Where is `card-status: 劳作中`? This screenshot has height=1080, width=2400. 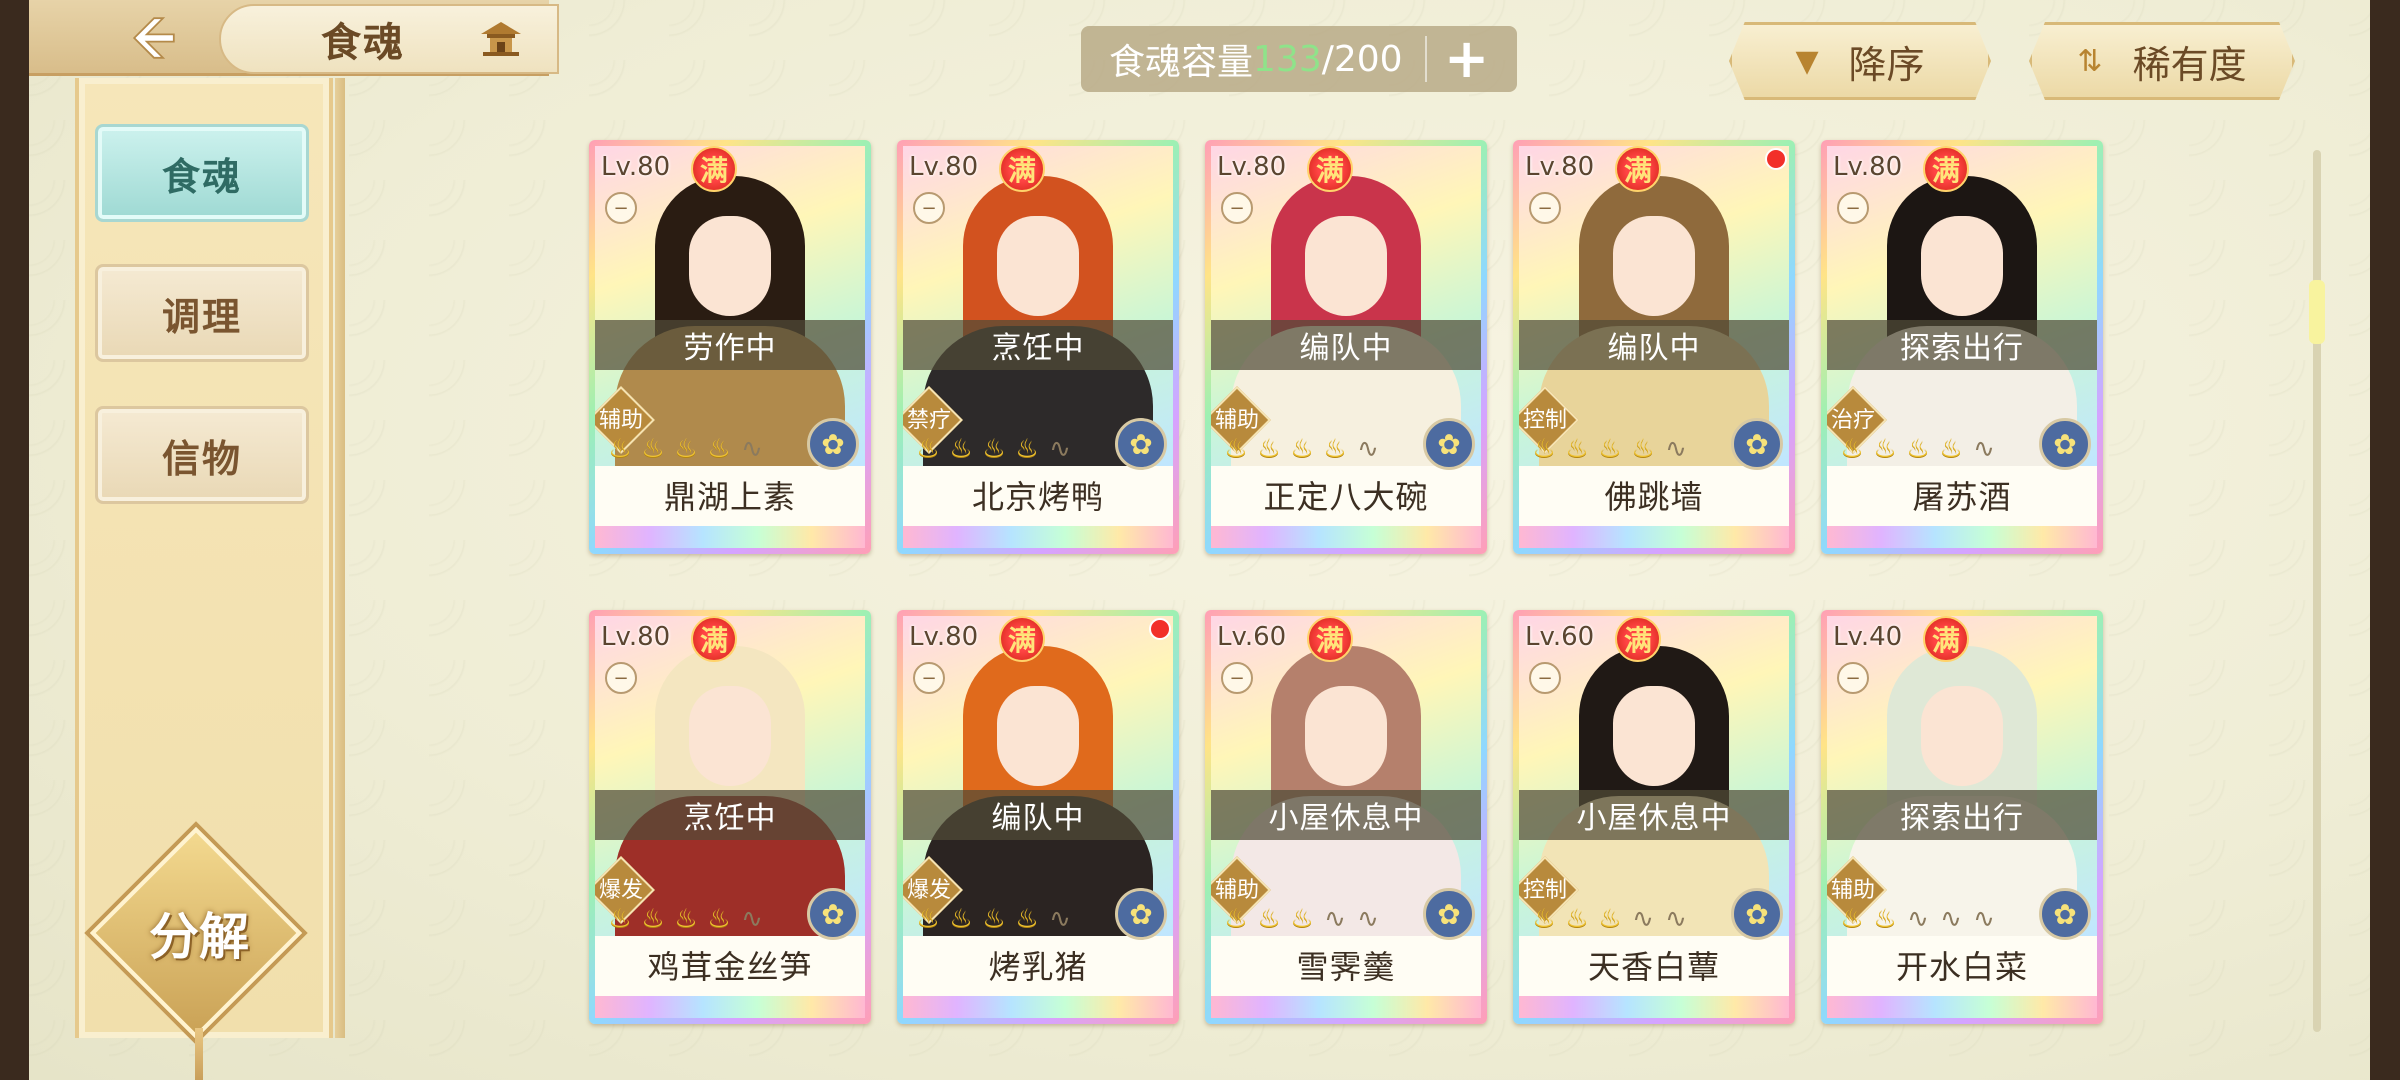
card-status: 劳作中 is located at coordinates (730, 345).